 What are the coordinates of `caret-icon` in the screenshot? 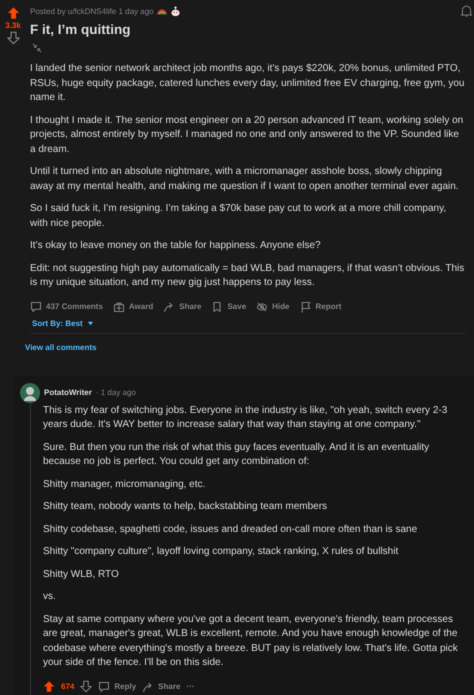 It's located at (90, 323).